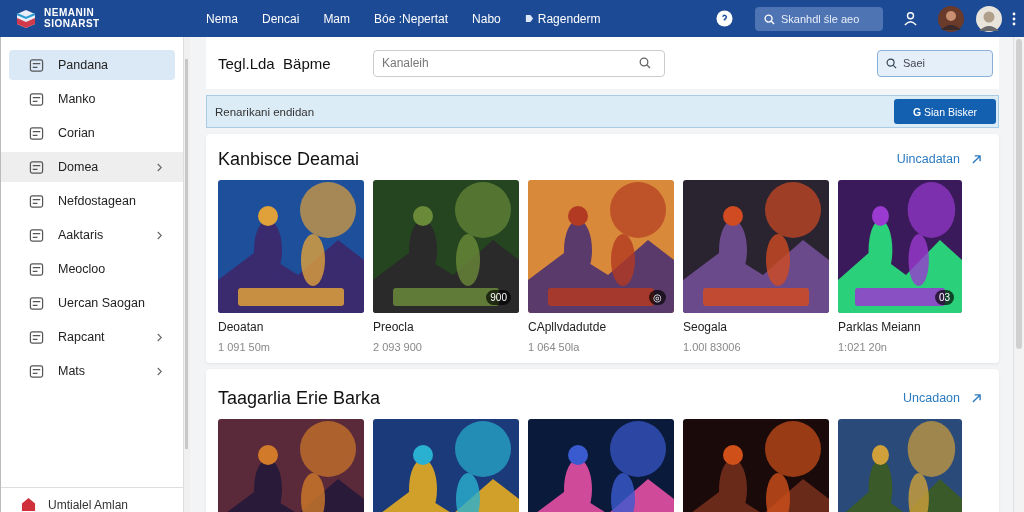 The width and height of the screenshot is (1024, 512). Describe the element at coordinates (706, 327) in the screenshot. I see `game-title: Seogala` at that location.